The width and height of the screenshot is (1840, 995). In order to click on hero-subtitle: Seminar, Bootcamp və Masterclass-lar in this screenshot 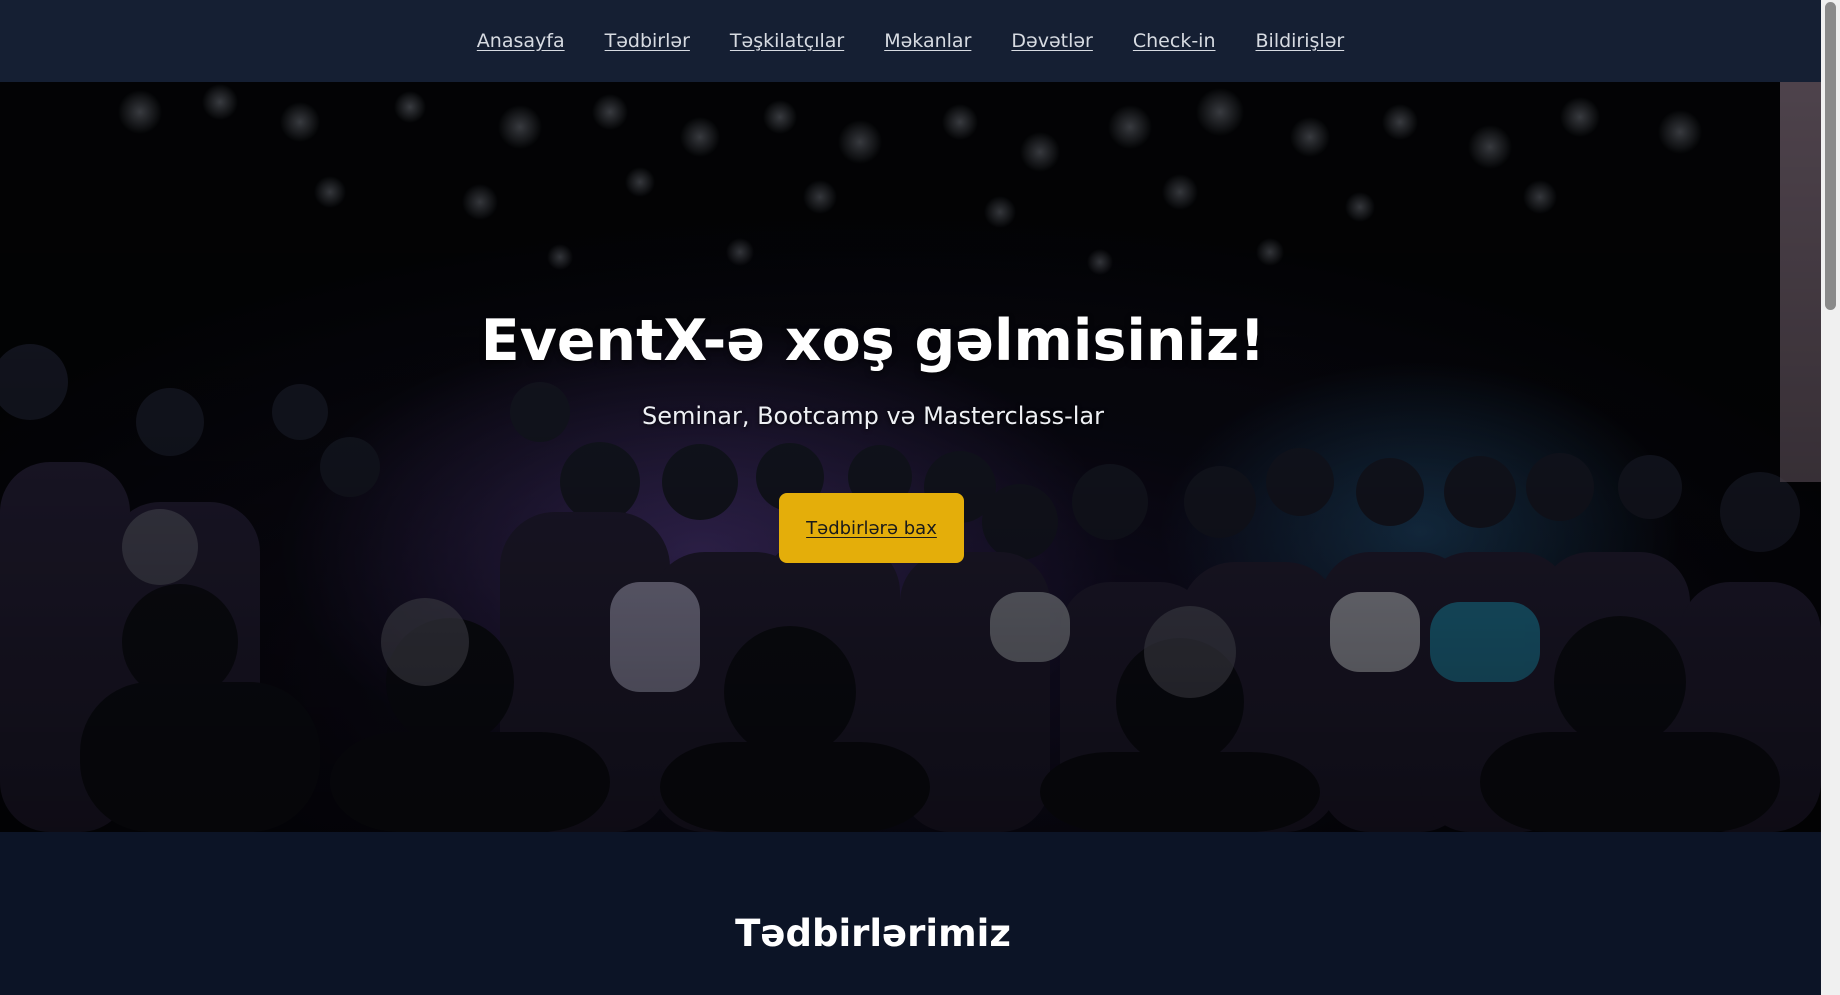, I will do `click(873, 416)`.